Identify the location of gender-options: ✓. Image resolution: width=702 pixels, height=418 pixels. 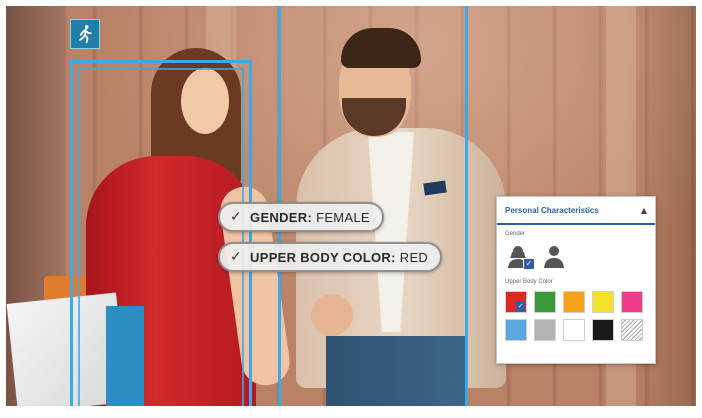
(576, 256).